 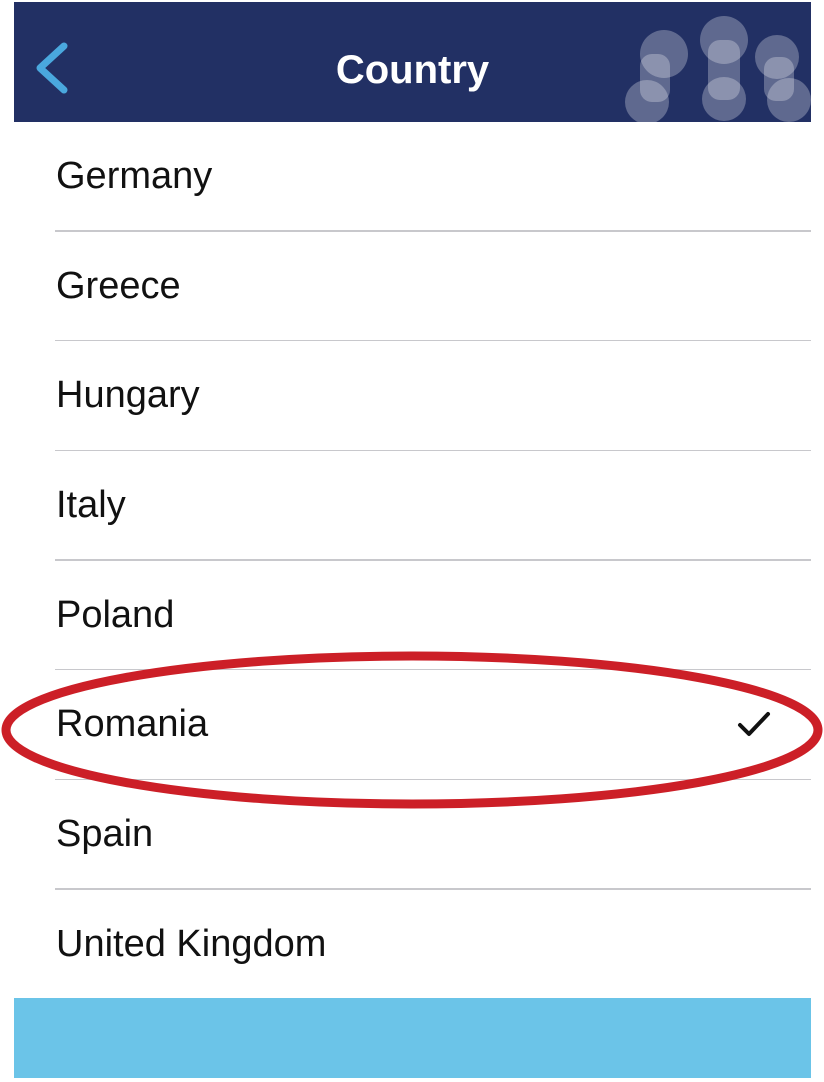 I want to click on country-label: Hungary, so click(x=128, y=395).